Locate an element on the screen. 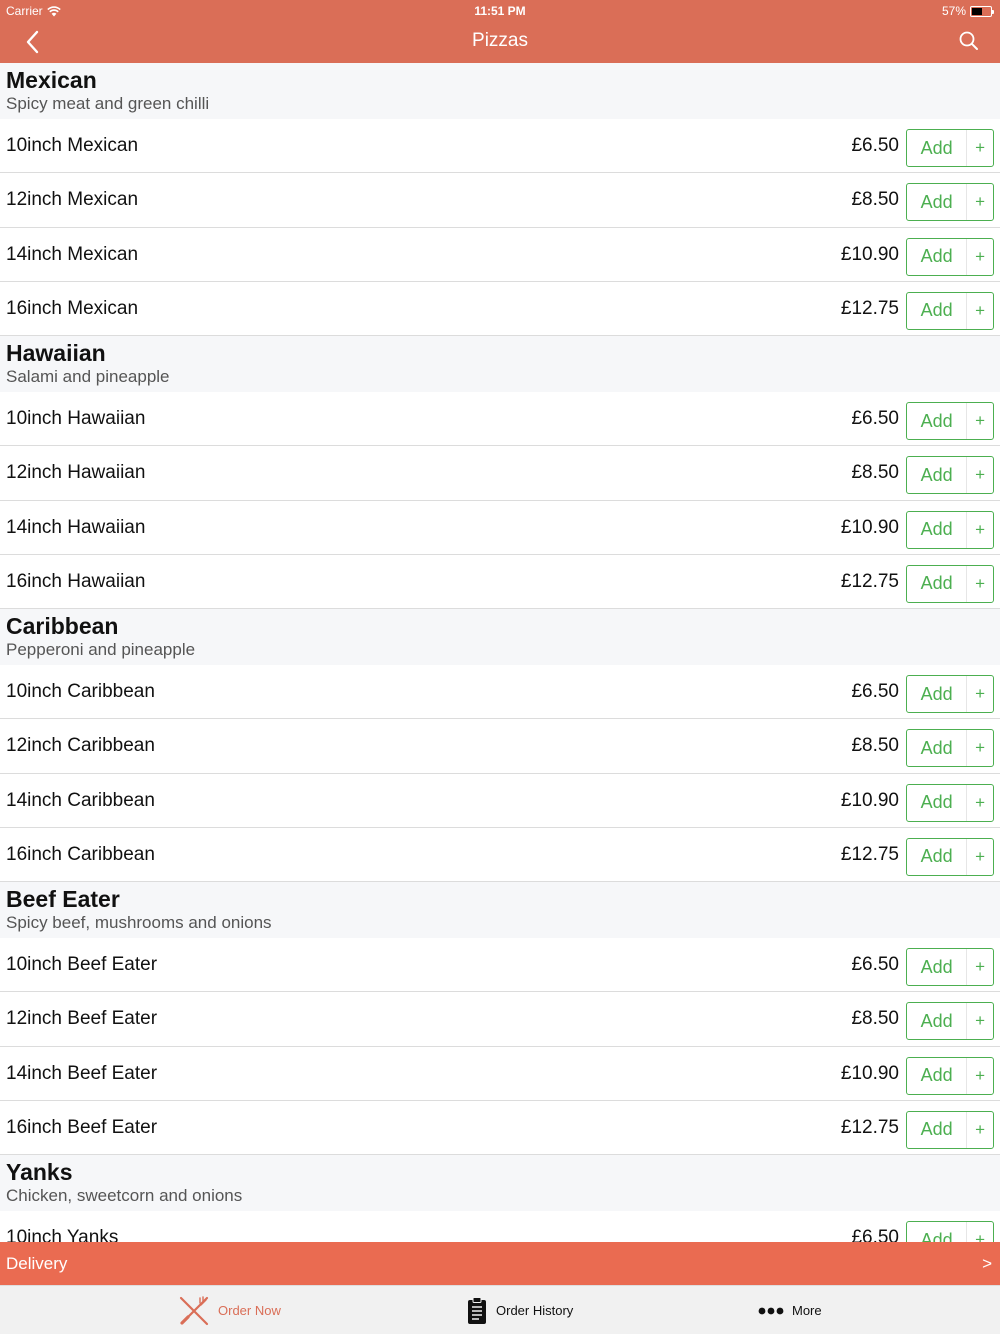  fork-knife-icon is located at coordinates (194, 1310).